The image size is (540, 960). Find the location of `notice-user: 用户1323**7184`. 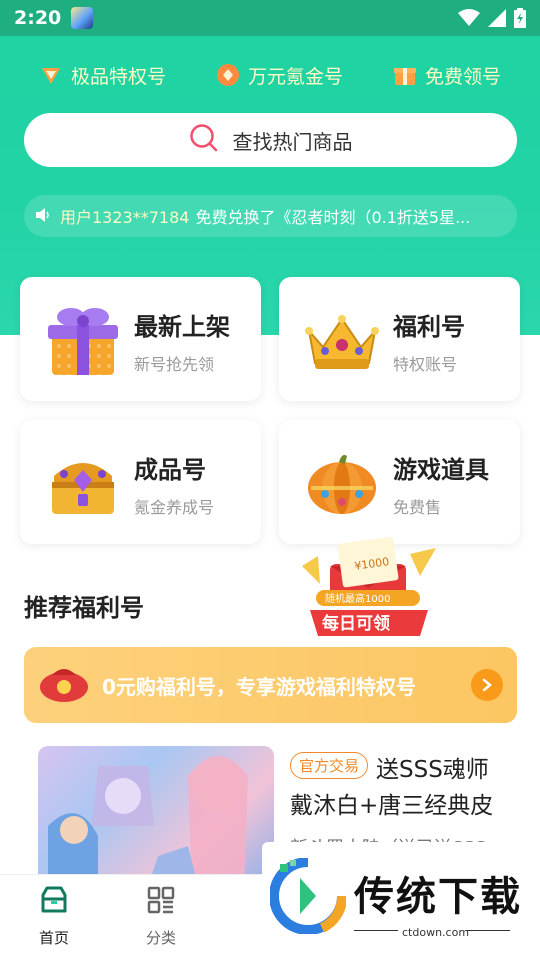

notice-user: 用户1323**7184 is located at coordinates (125, 217).